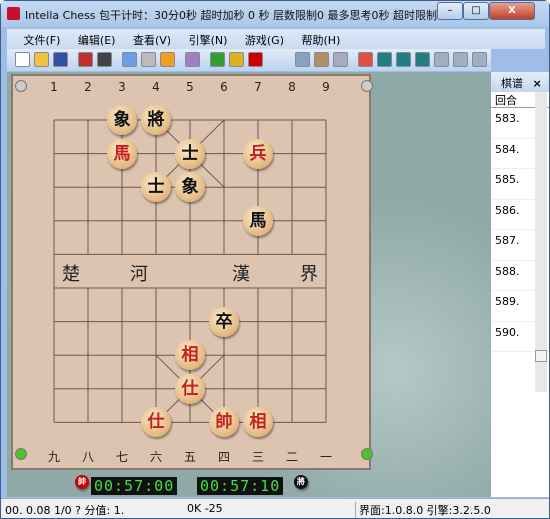  What do you see at coordinates (403, 59) in the screenshot?
I see `prev-fast-icon` at bounding box center [403, 59].